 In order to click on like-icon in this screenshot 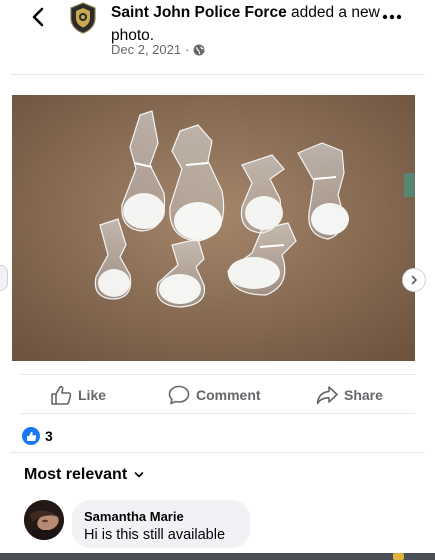, I will do `click(31, 436)`.